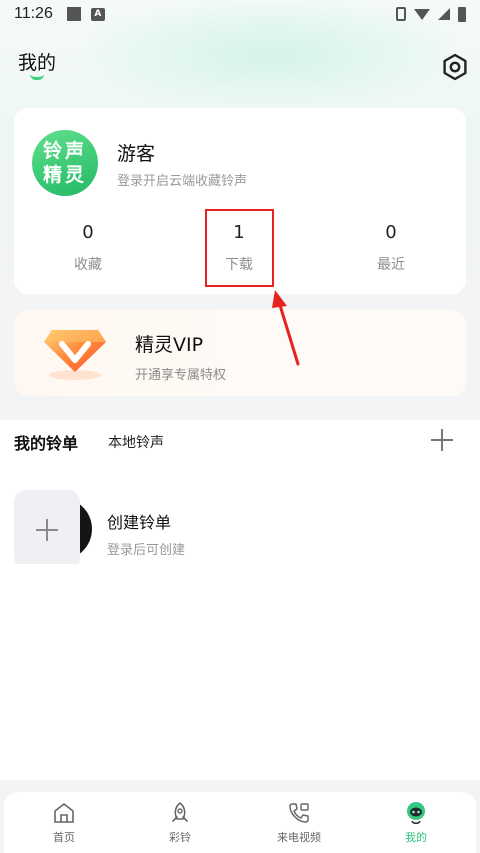 The height and width of the screenshot is (853, 480). I want to click on stat-recent-count: 0, so click(391, 232).